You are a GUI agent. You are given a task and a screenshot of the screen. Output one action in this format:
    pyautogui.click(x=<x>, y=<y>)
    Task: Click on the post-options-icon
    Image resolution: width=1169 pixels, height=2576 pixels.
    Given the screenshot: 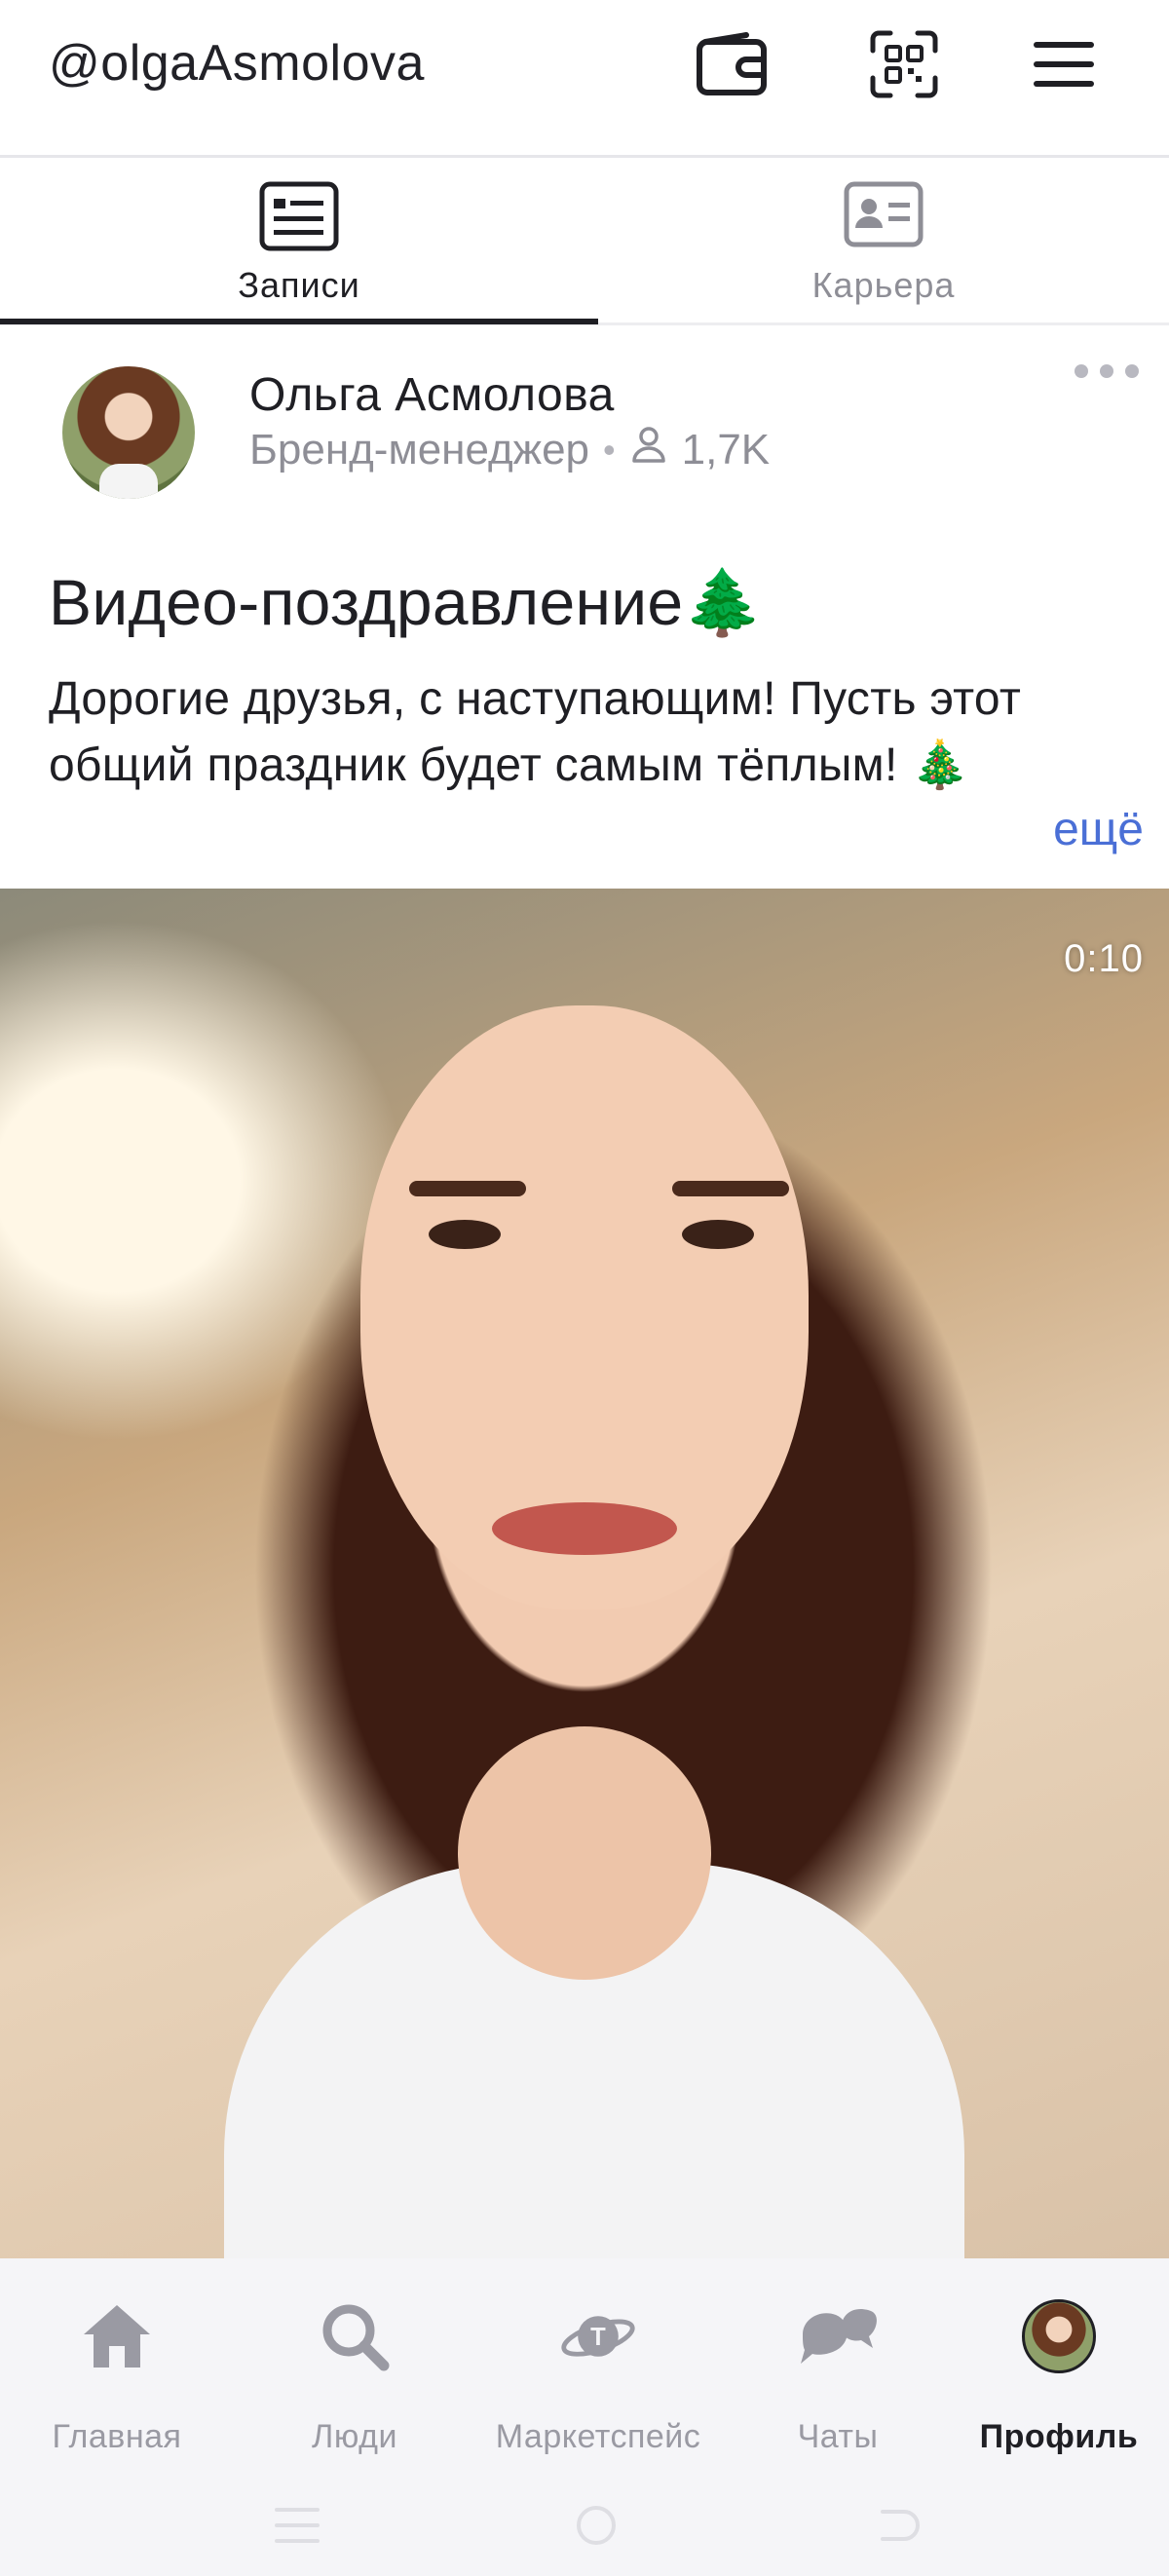 What is the action you would take?
    pyautogui.click(x=1107, y=371)
    